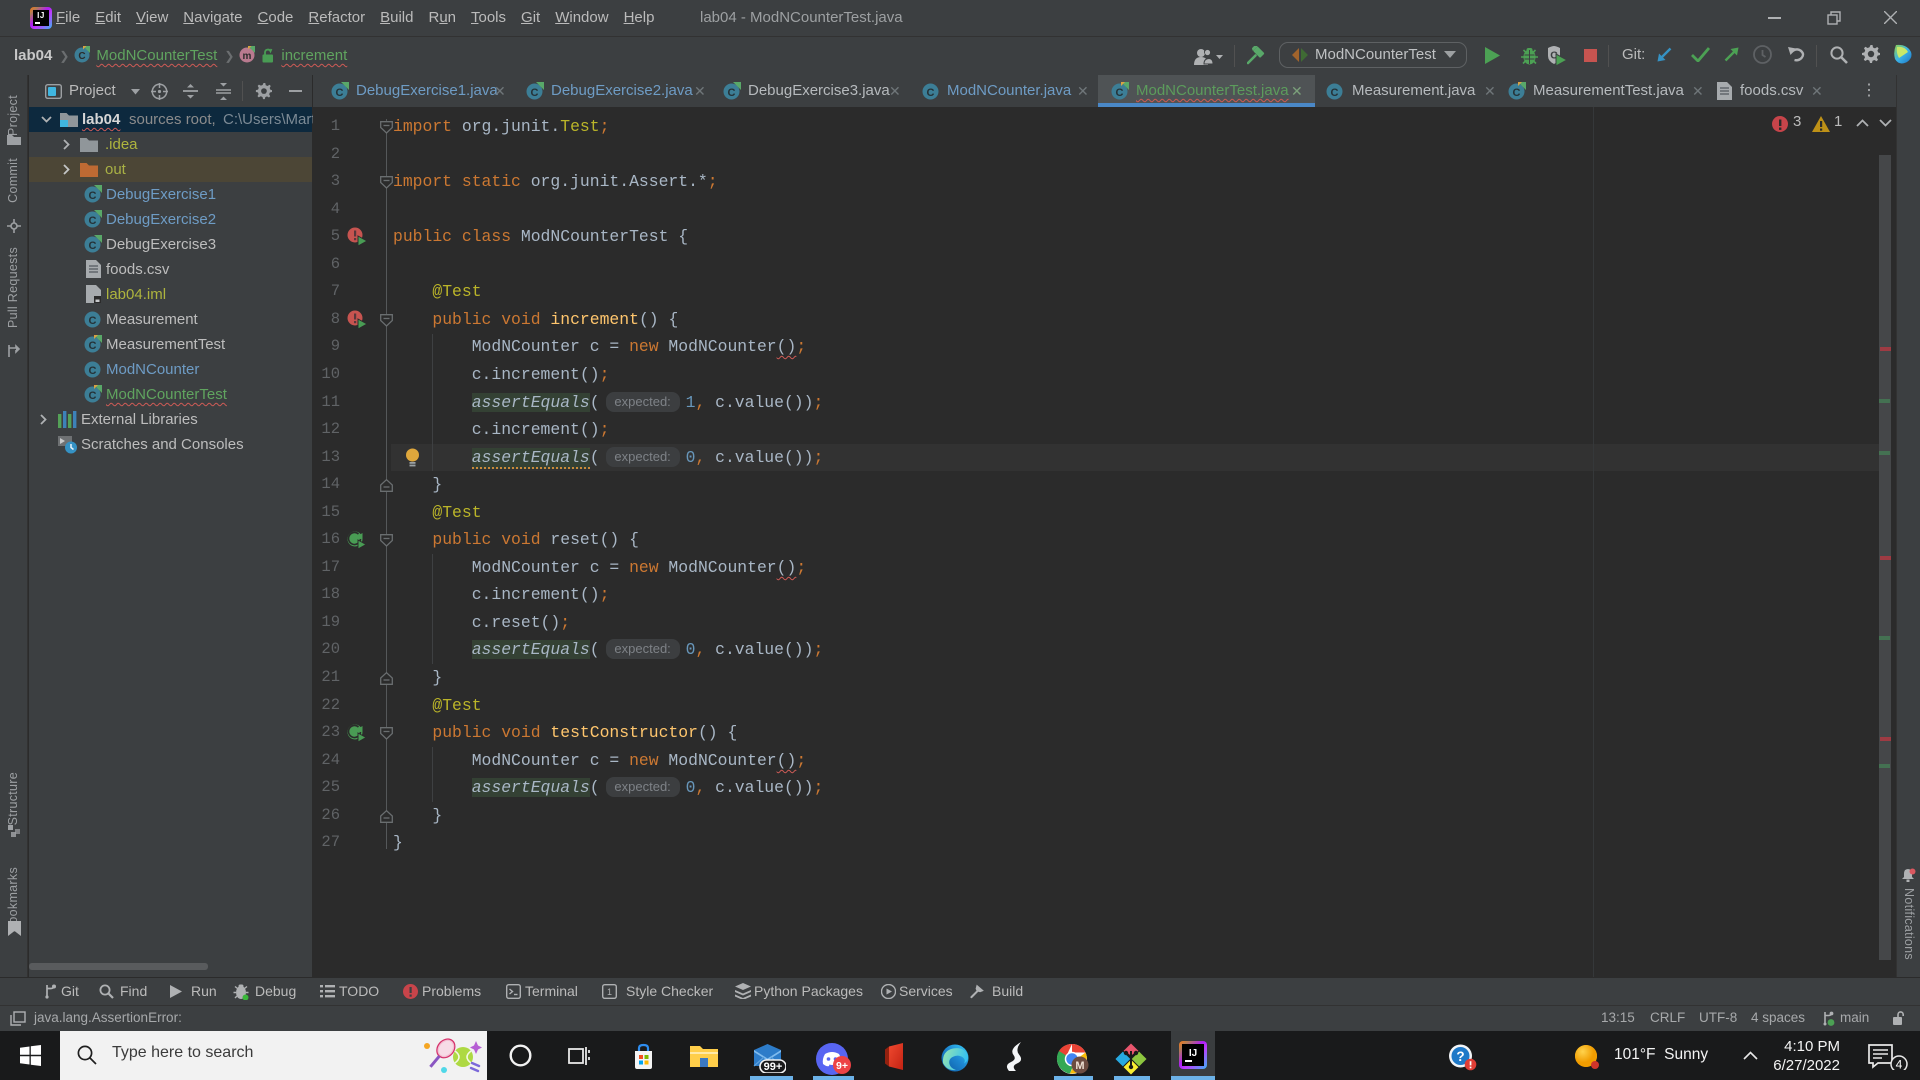 This screenshot has width=1920, height=1080. What do you see at coordinates (773, 1067) in the screenshot?
I see `svg-text: 99+` at bounding box center [773, 1067].